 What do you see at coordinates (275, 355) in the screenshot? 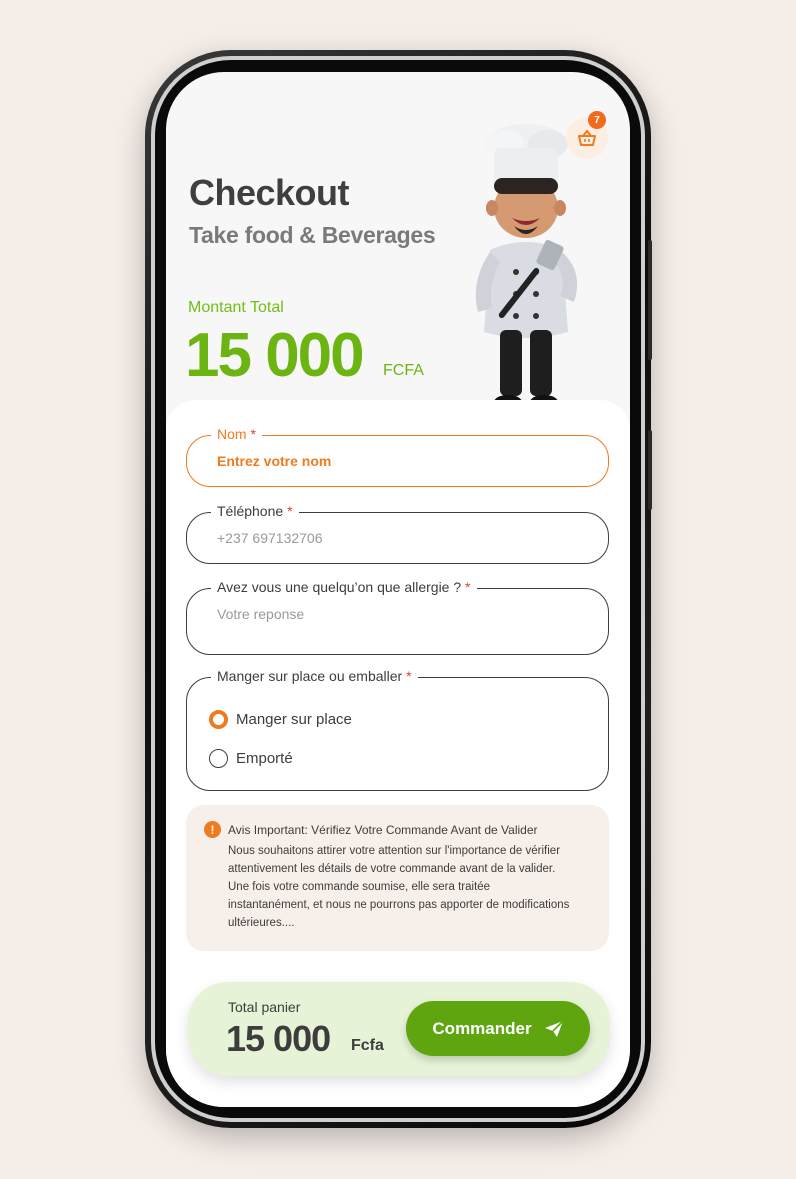
I see `amount-value: 15 000` at bounding box center [275, 355].